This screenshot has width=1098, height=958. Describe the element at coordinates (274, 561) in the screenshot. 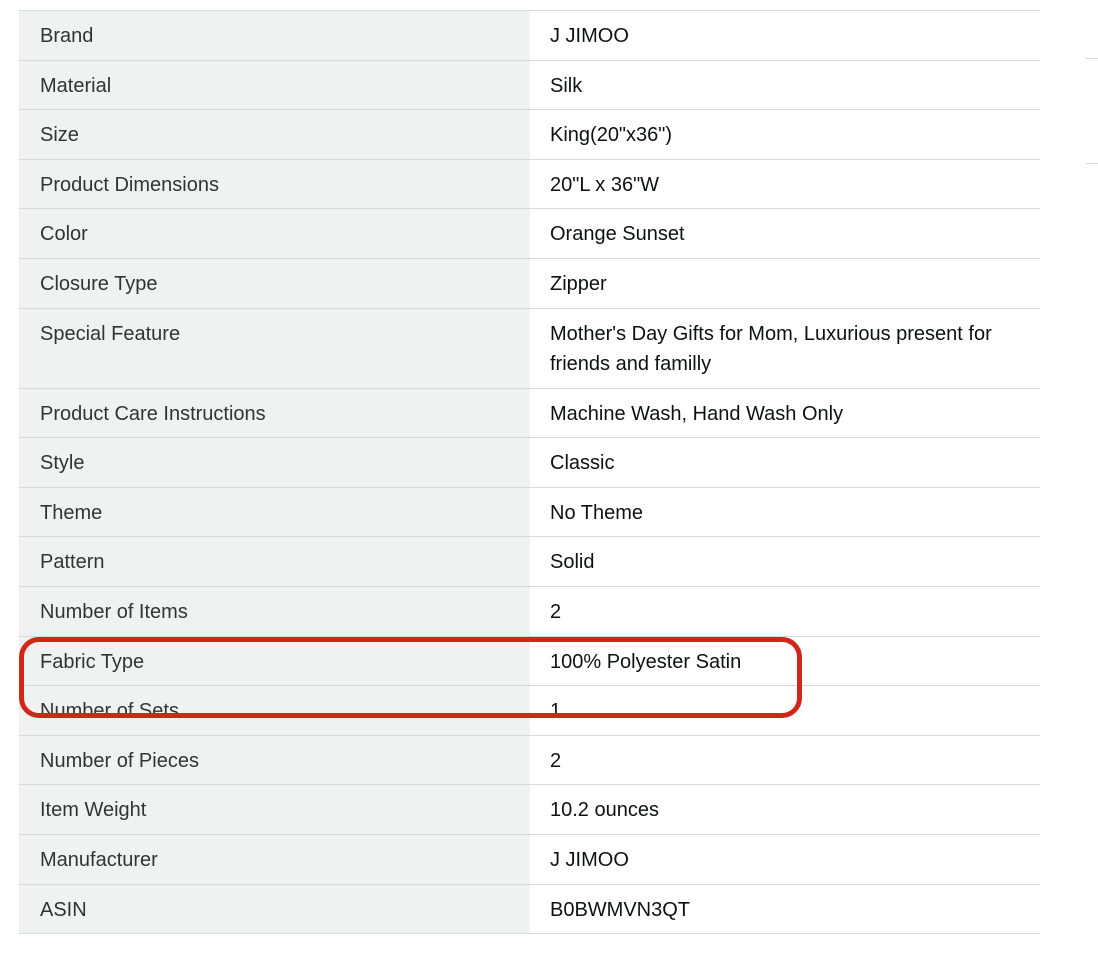

I see `row-label: Pattern` at that location.